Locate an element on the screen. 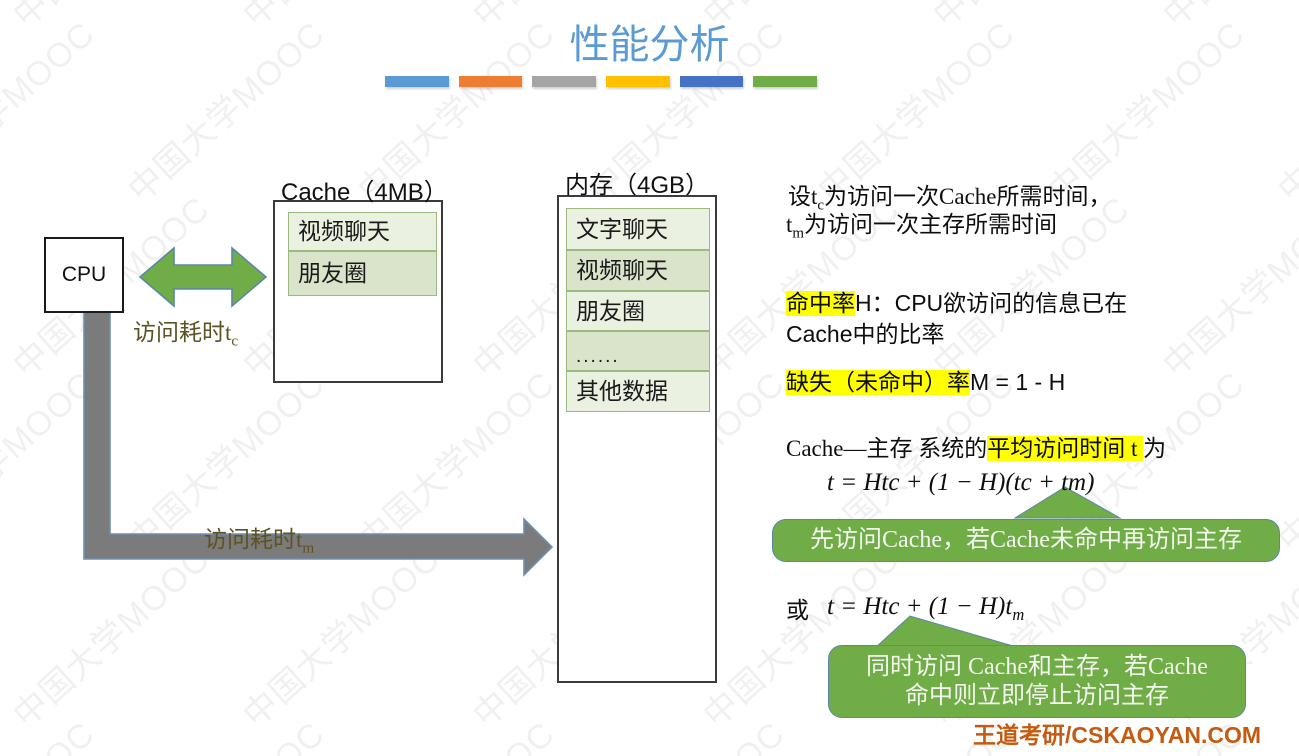 Image resolution: width=1299 pixels, height=756 pixels. memory-row: 其他数据 is located at coordinates (638, 391).